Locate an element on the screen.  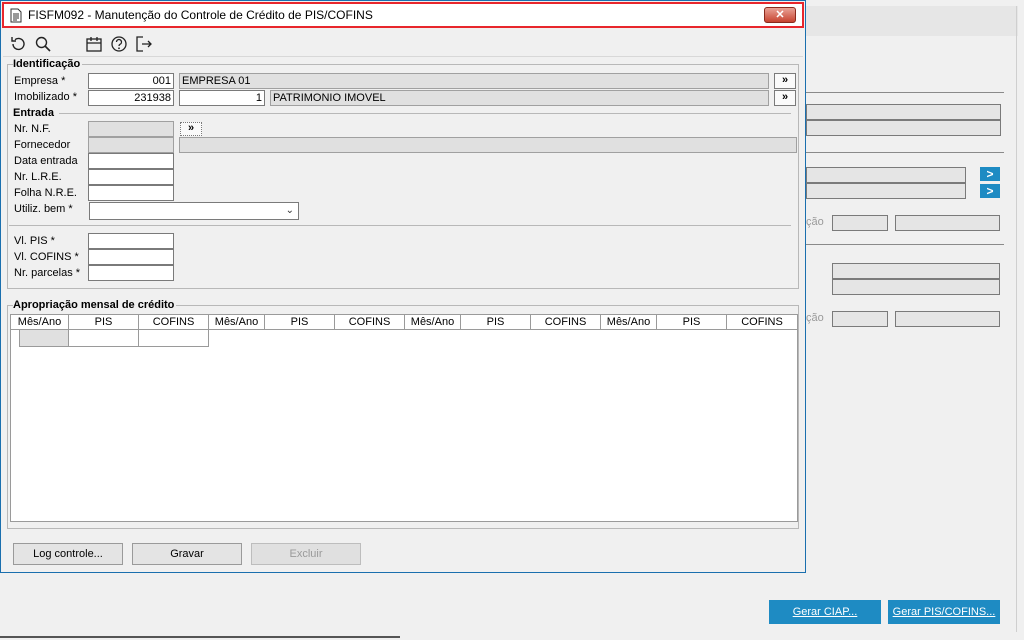
imobilizado-code-field: 231938 is located at coordinates (131, 98).